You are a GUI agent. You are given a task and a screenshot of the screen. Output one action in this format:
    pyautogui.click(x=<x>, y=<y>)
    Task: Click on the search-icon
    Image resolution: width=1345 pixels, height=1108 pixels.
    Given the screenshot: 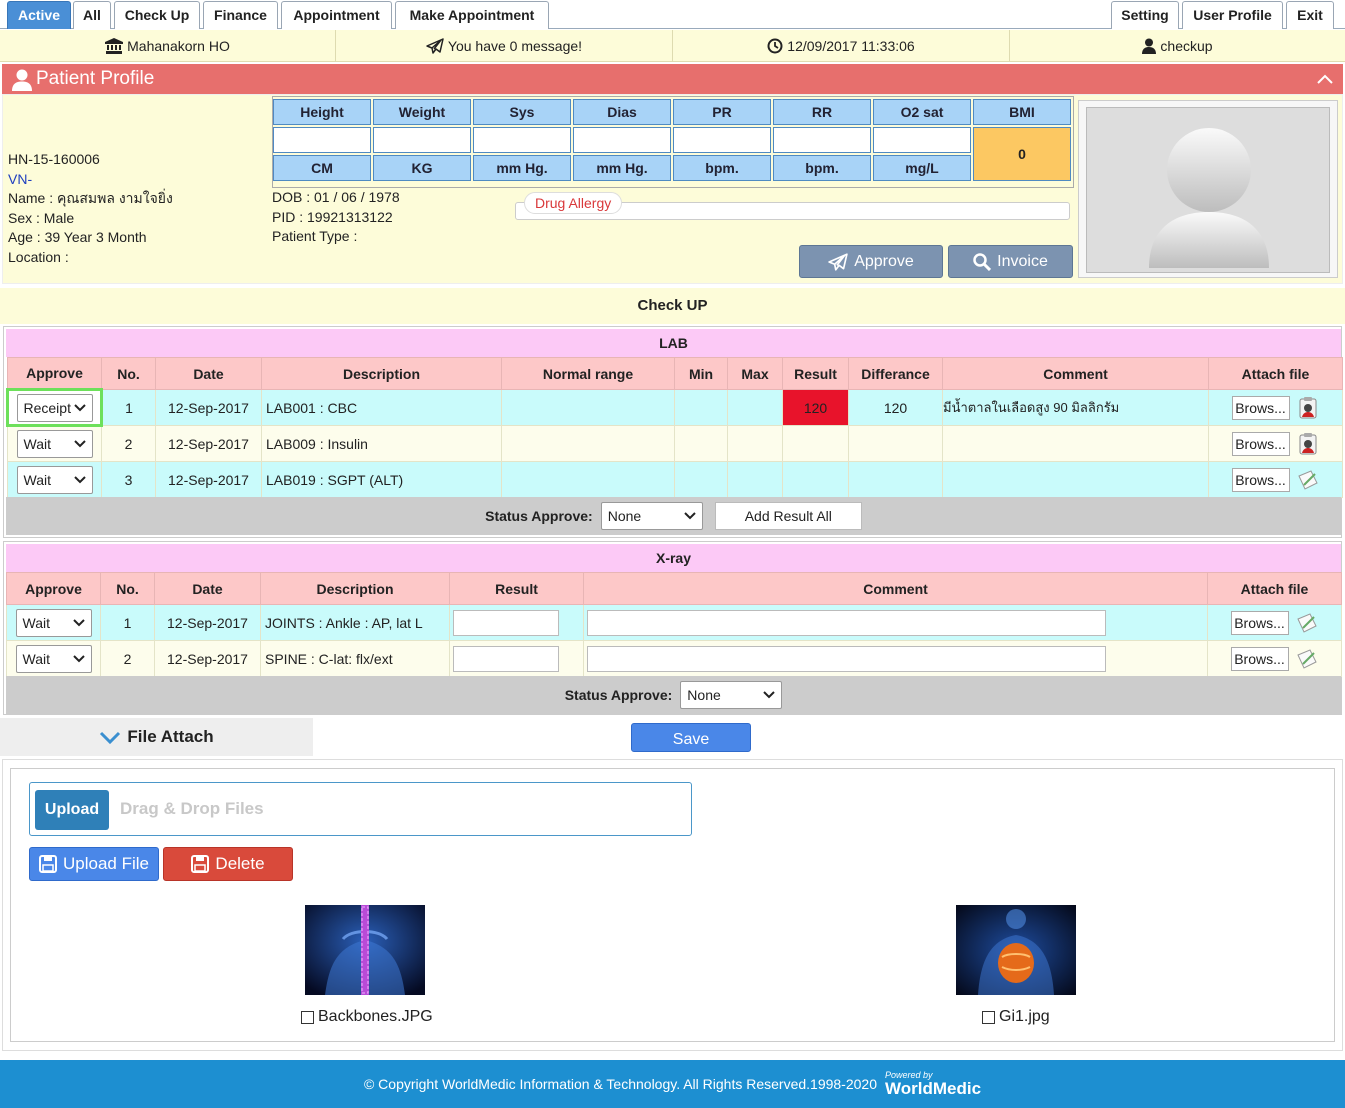 What is the action you would take?
    pyautogui.click(x=982, y=261)
    